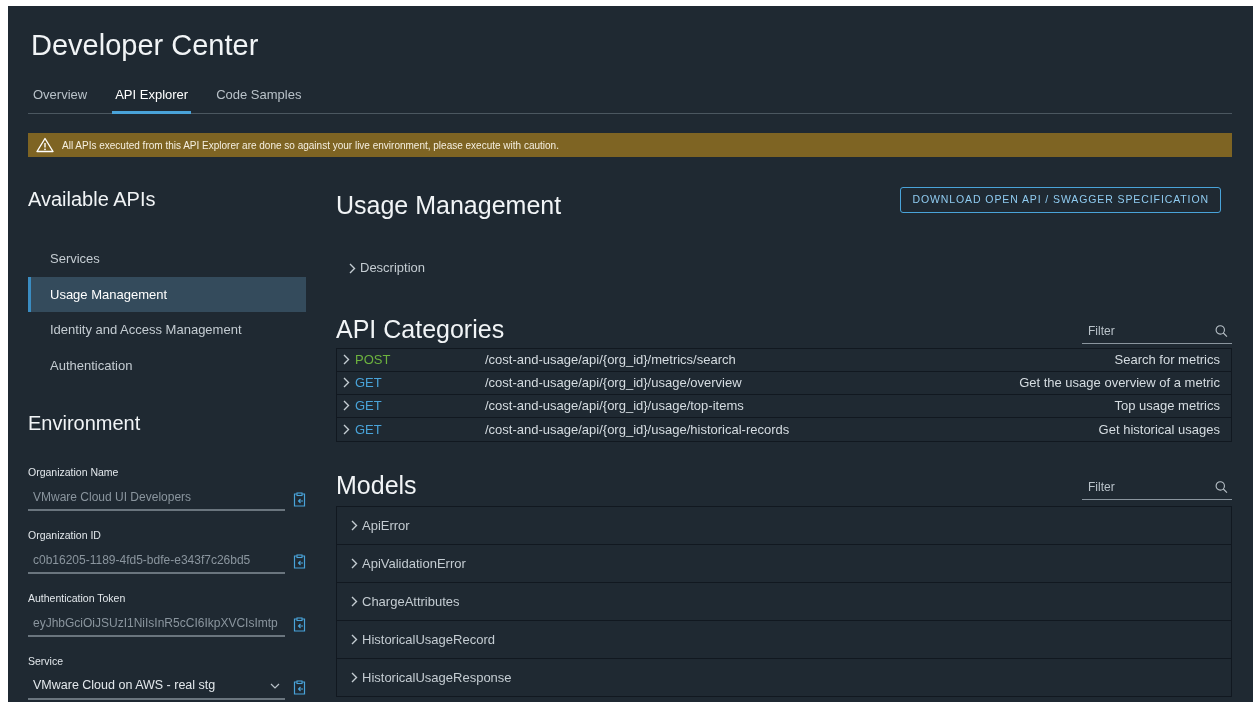 The height and width of the screenshot is (702, 1253). Describe the element at coordinates (65, 536) in the screenshot. I see `field-label: Organization ID` at that location.